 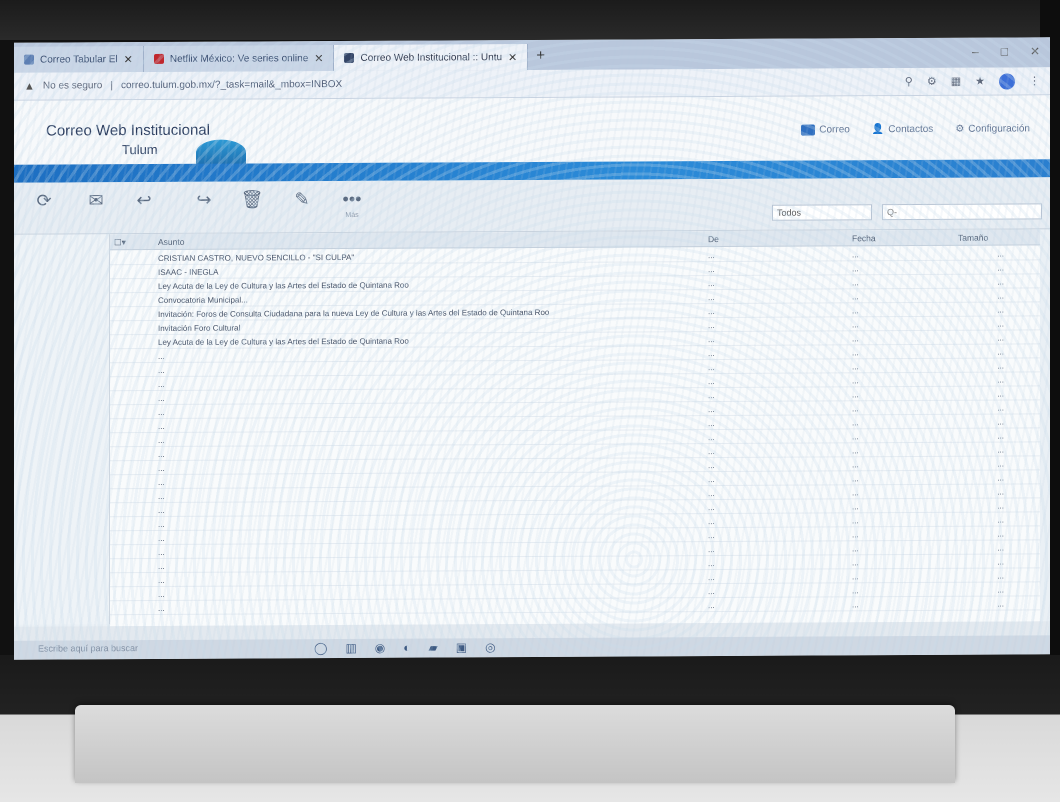 What do you see at coordinates (120, 242) in the screenshot?
I see `select-all-icon: ☐▾` at bounding box center [120, 242].